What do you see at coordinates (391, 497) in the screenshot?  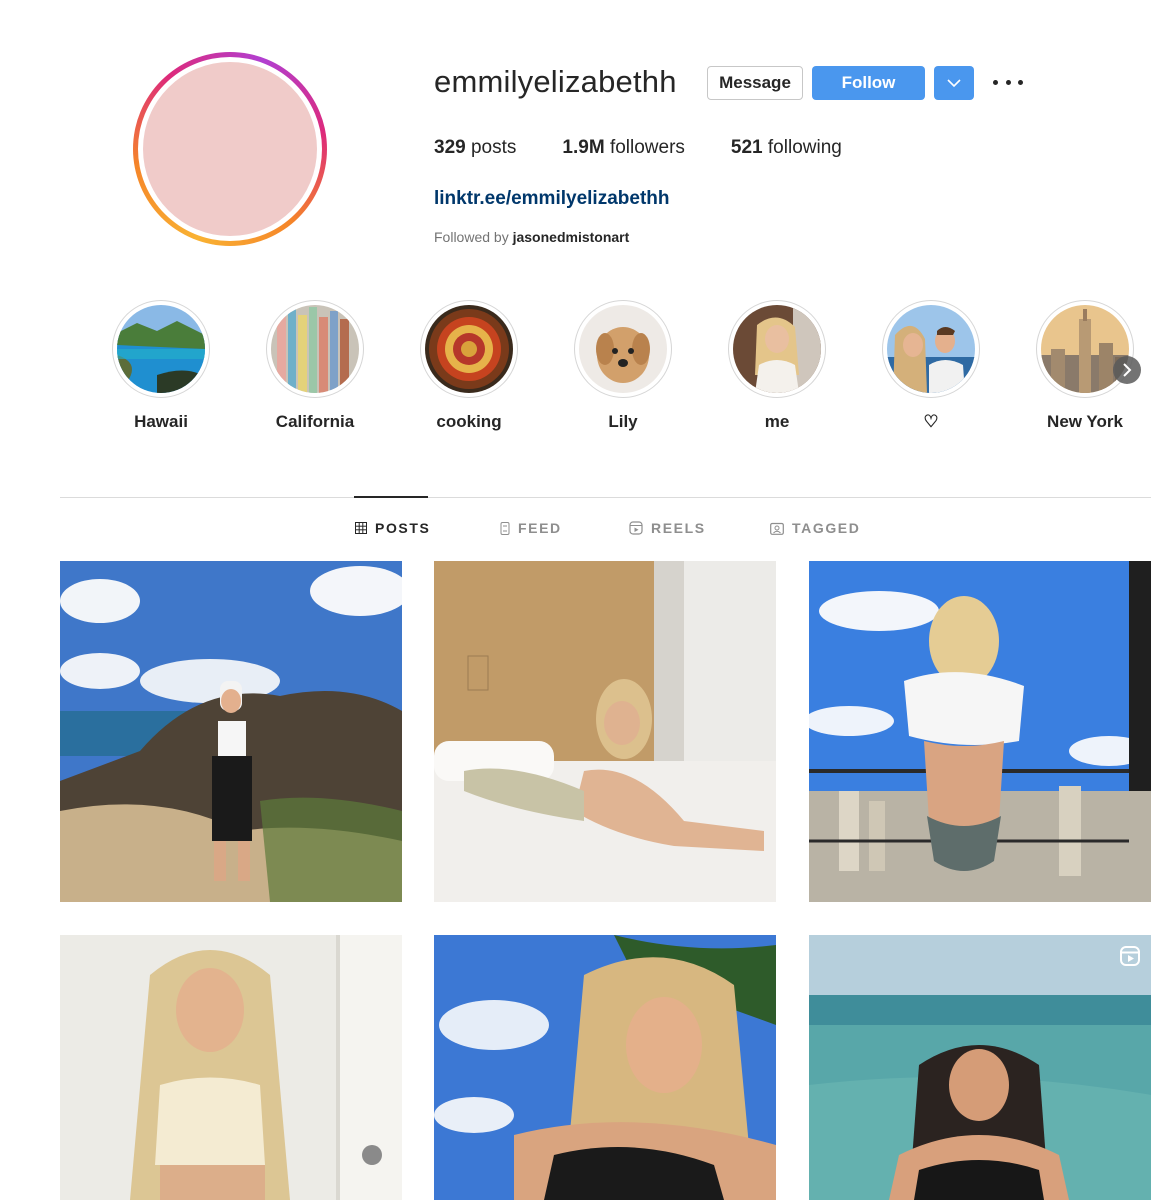 I see `active-tab-indicator` at bounding box center [391, 497].